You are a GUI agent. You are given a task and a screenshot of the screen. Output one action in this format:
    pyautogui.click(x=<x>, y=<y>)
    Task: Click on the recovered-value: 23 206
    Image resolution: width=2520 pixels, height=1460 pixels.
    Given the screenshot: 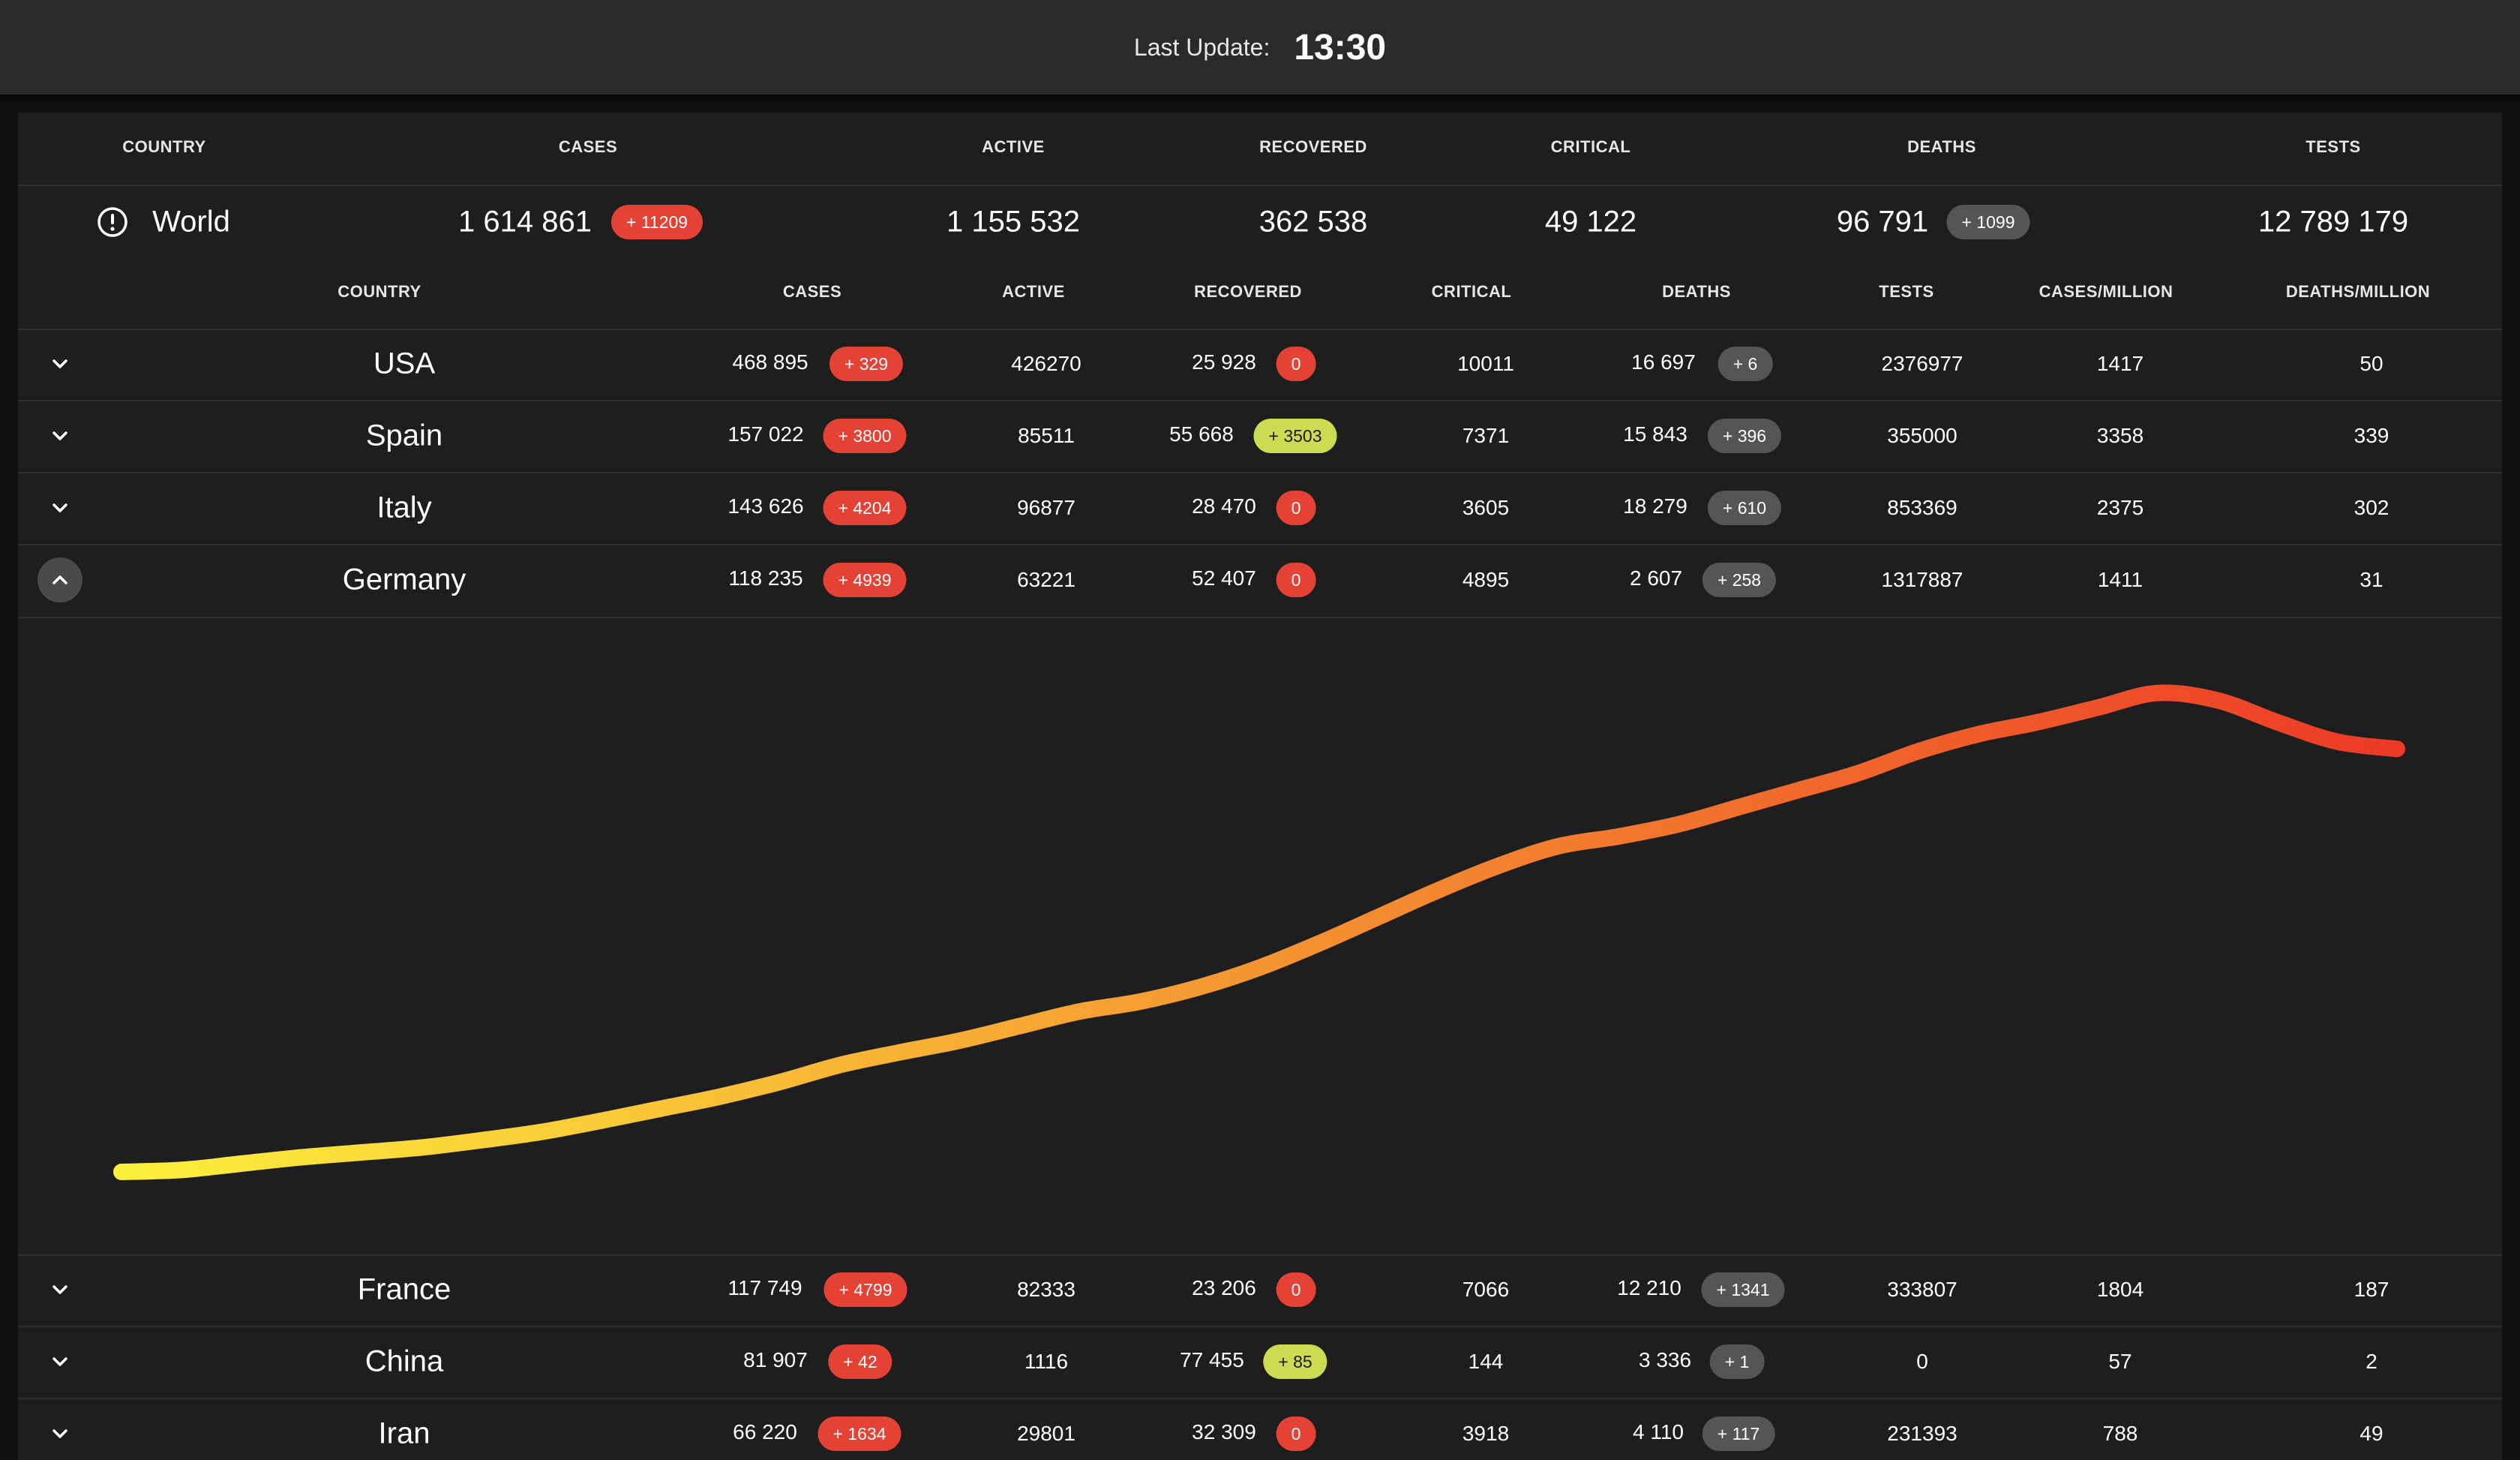 What is the action you would take?
    pyautogui.click(x=1224, y=1287)
    